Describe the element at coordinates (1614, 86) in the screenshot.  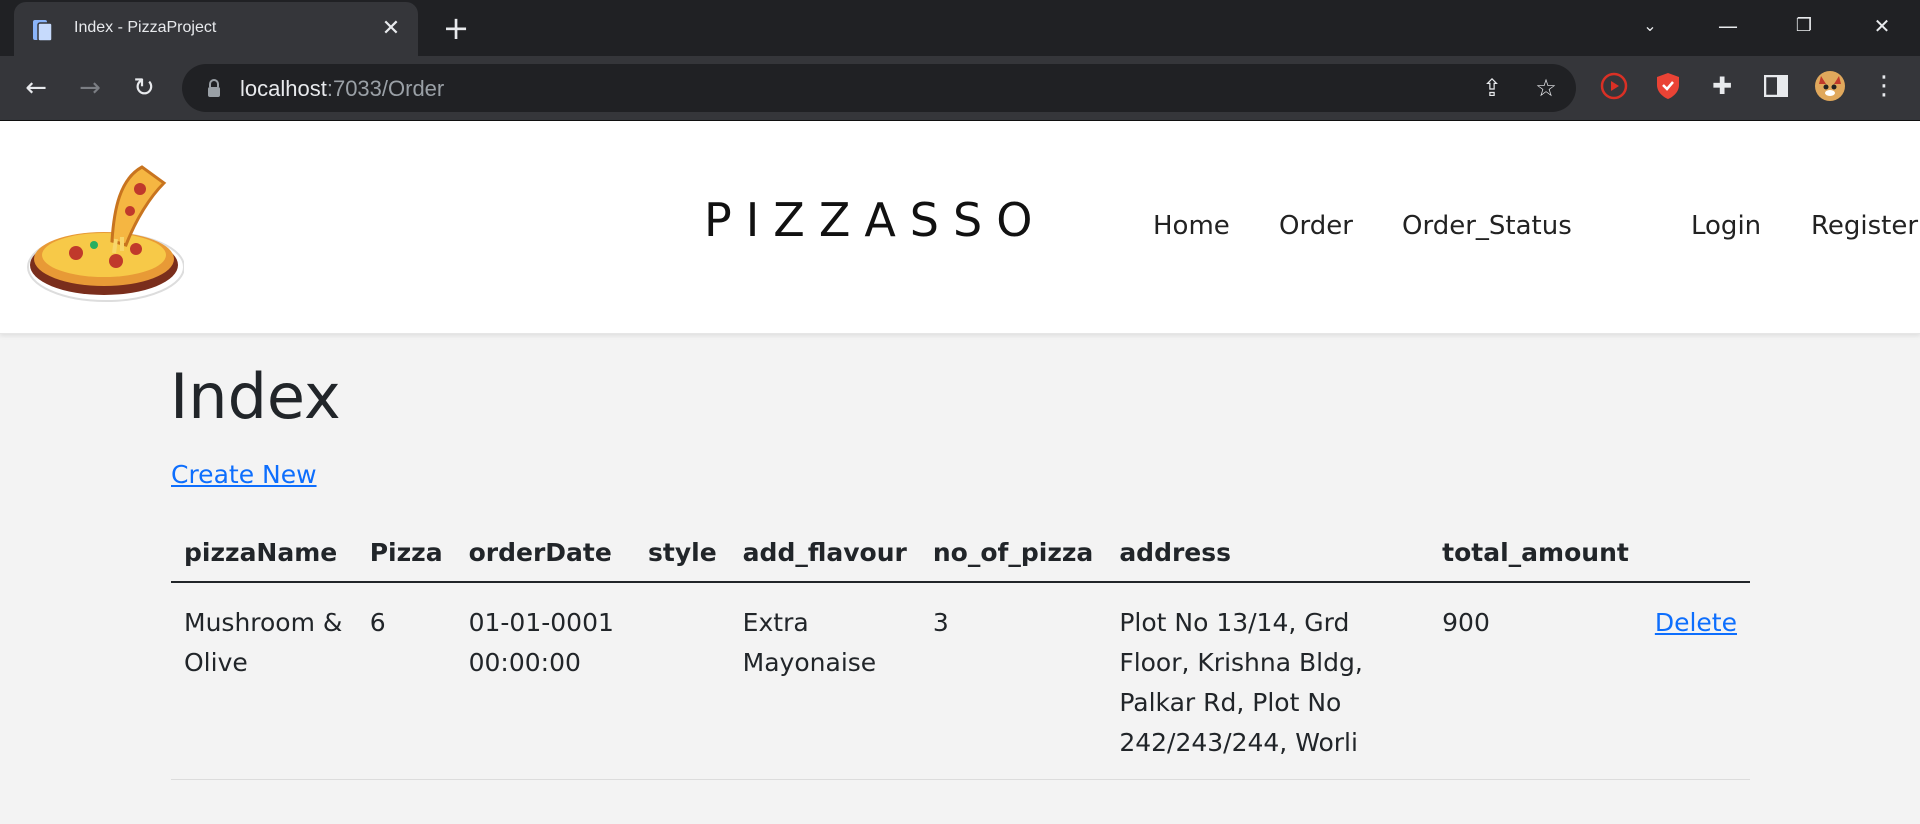
I see `screen-recorder-icon` at that location.